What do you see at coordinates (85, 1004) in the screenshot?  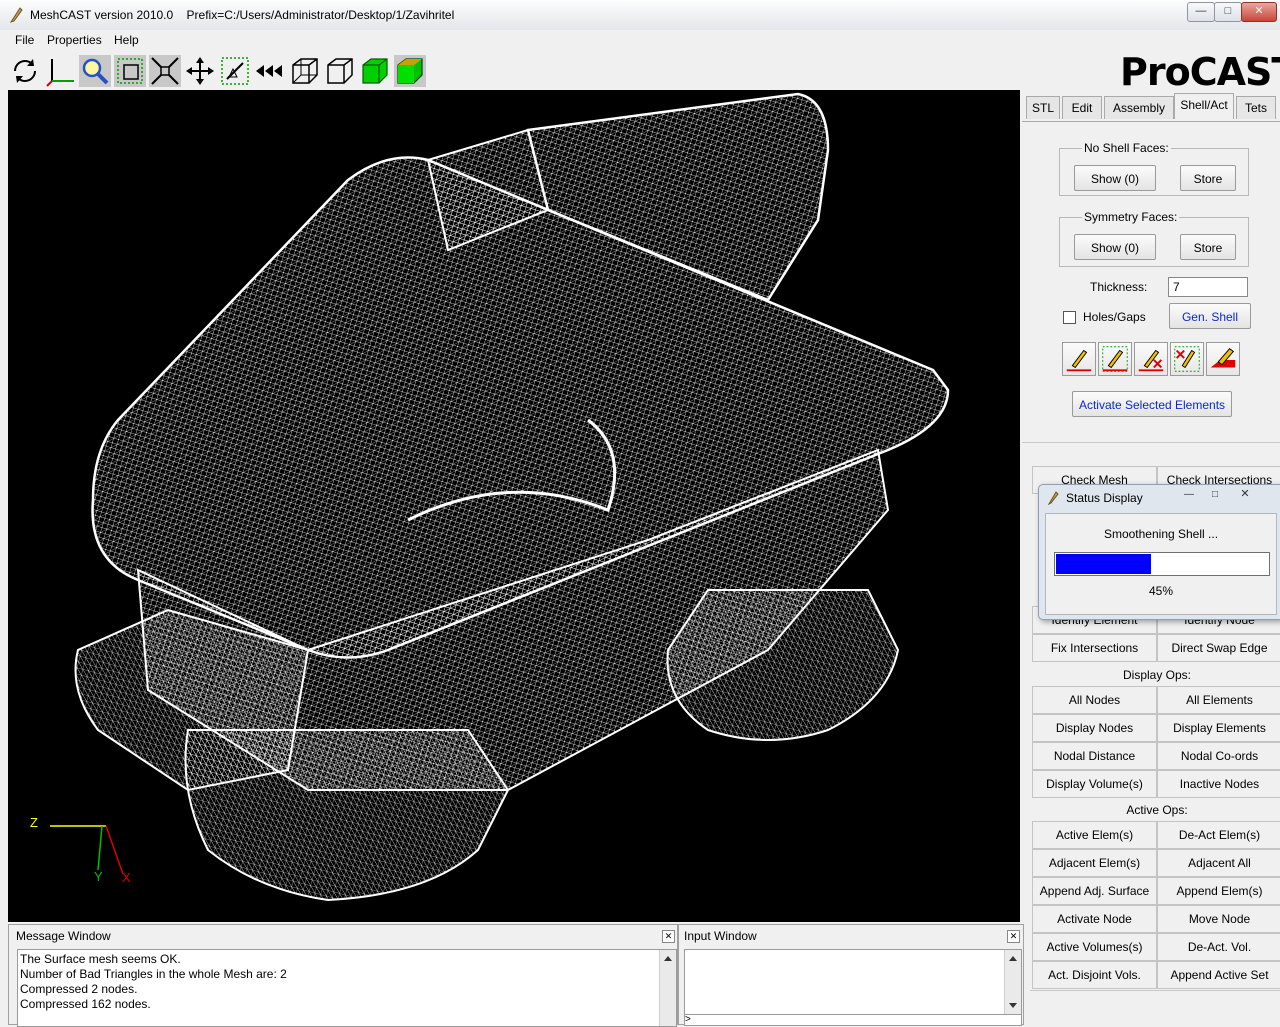 I see `message-line: Compressed 162 nodes.` at bounding box center [85, 1004].